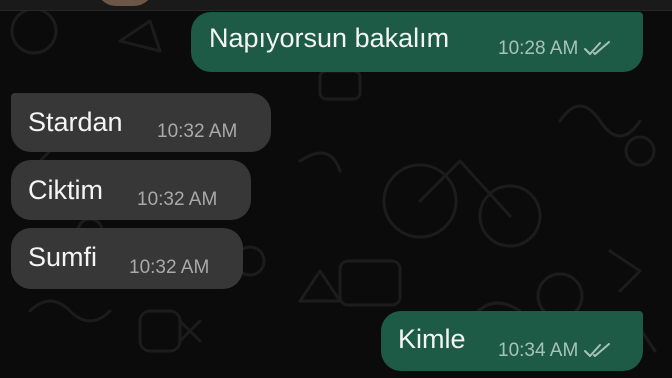 The height and width of the screenshot is (378, 672). What do you see at coordinates (125, 3) in the screenshot?
I see `avatar` at bounding box center [125, 3].